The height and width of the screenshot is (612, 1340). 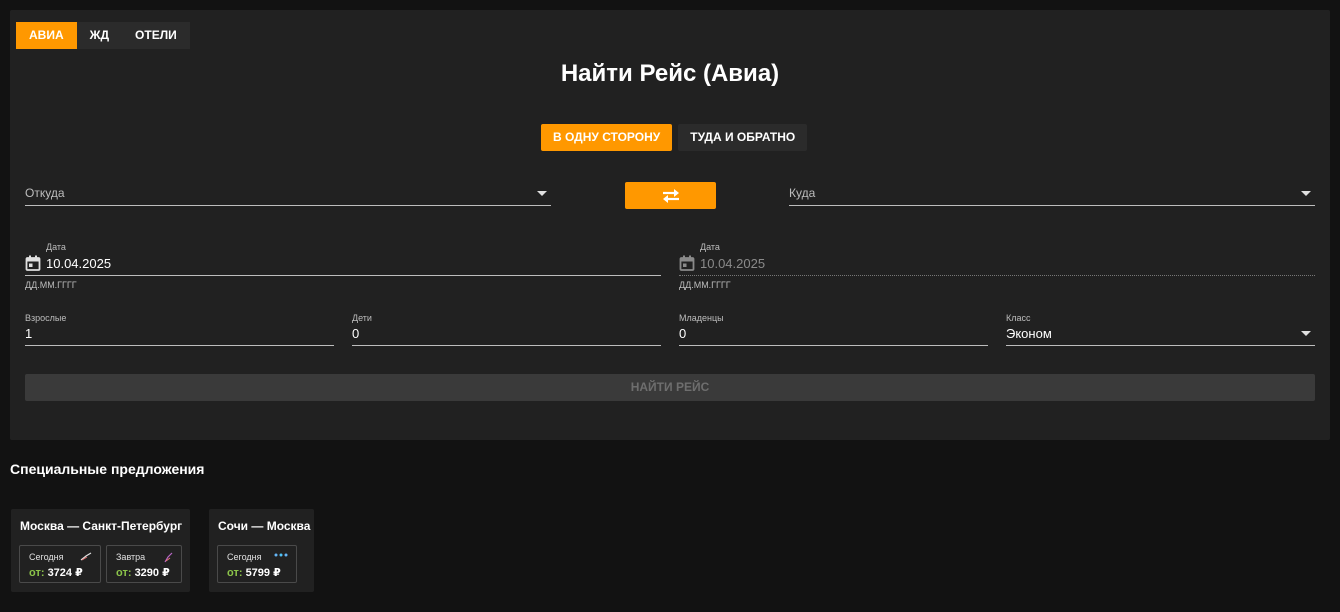 What do you see at coordinates (101, 526) in the screenshot?
I see `offer-route: Москва — Санкт-Петербург` at bounding box center [101, 526].